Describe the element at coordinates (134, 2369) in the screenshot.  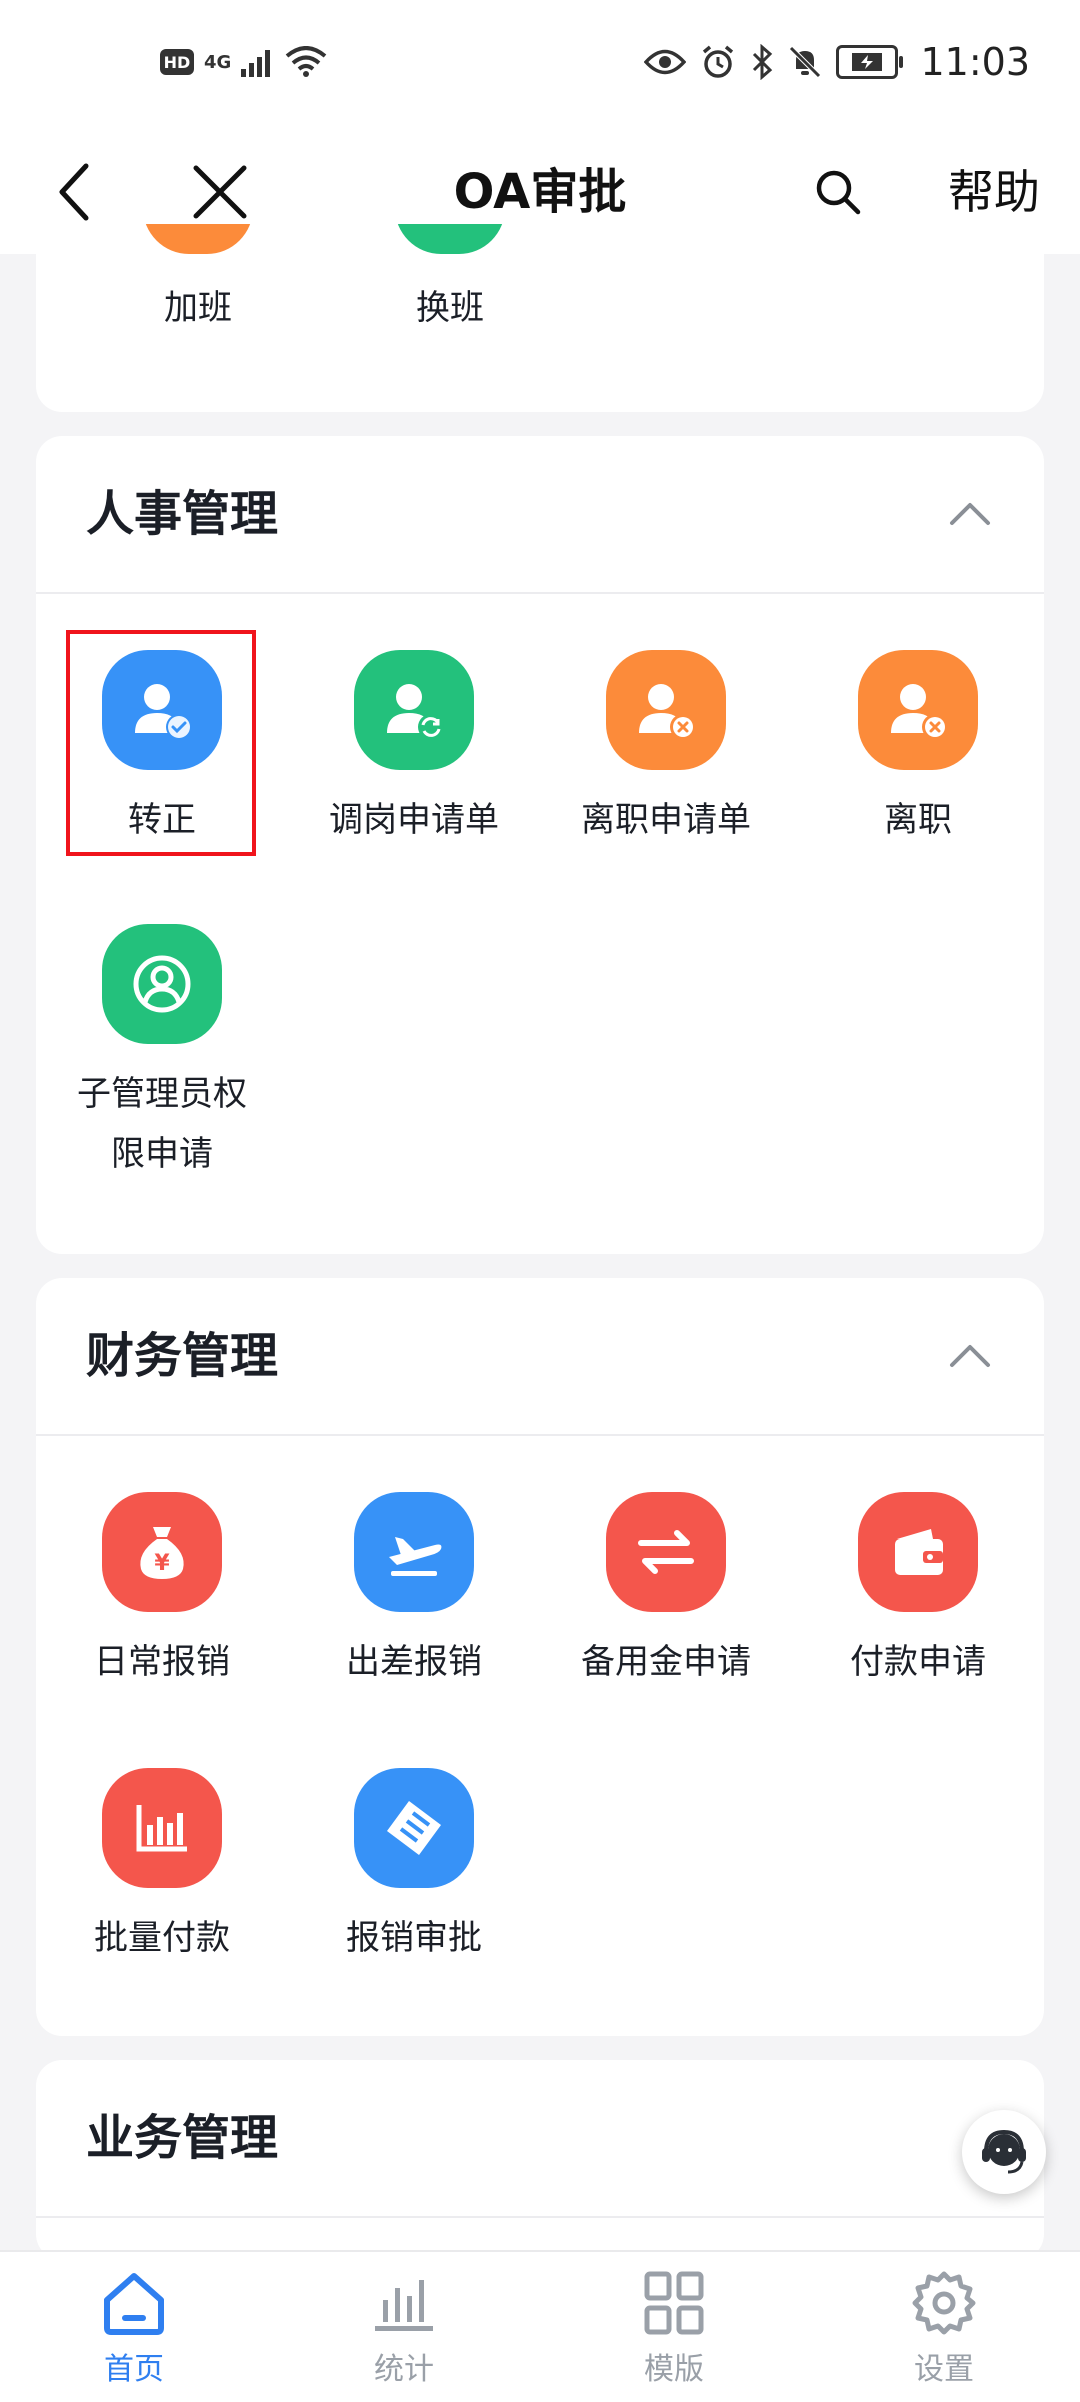
I see `nav-home-label: 首页` at that location.